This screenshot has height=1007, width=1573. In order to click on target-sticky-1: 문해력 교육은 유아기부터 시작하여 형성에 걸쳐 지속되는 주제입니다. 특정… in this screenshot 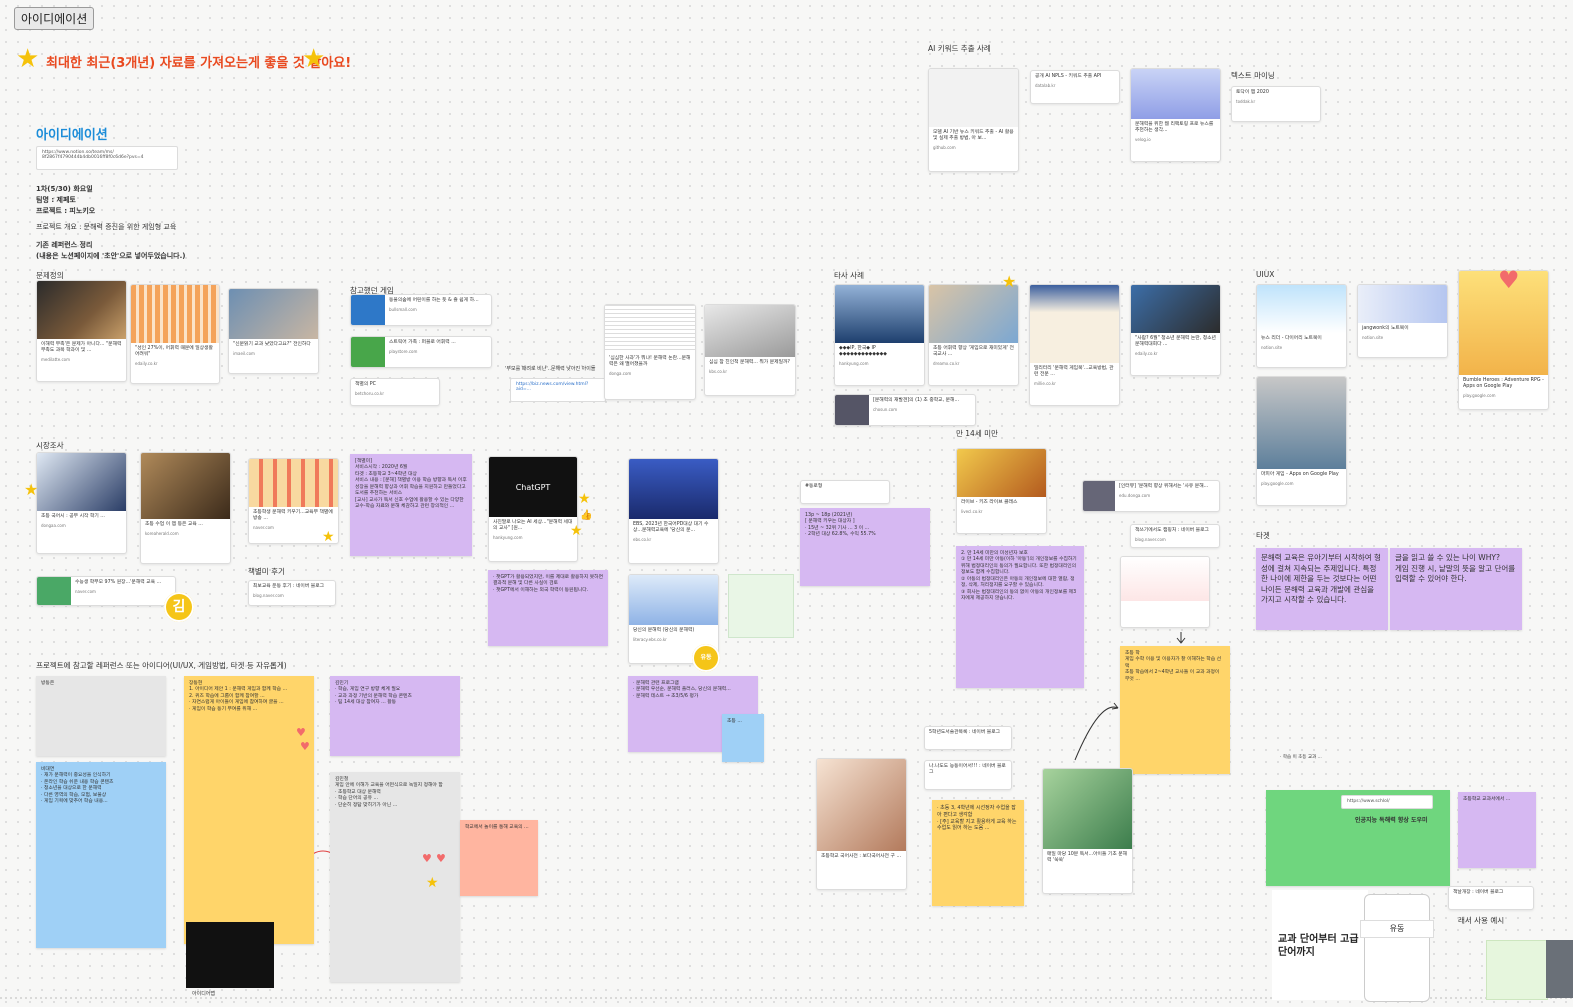, I will do `click(1322, 589)`.